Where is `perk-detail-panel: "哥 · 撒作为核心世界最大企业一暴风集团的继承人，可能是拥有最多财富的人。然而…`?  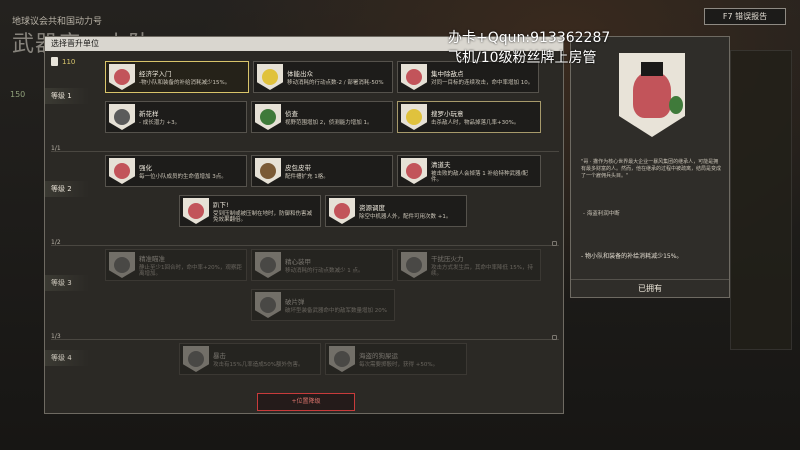
perk-detail-panel: "哥 · 撒作为核心世界最大企业一暴风集团的继承人，可能是拥有最多财富的人。然而… is located at coordinates (650, 167).